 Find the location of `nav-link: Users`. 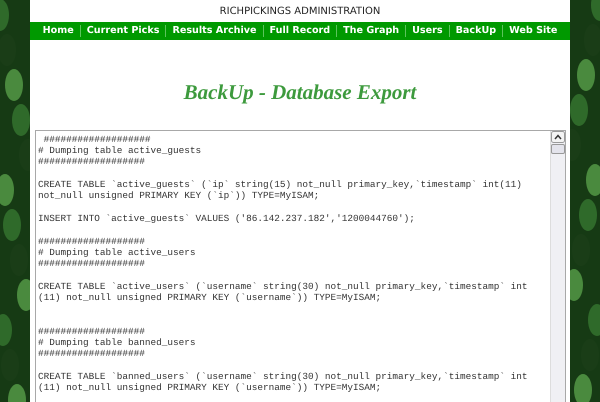

nav-link: Users is located at coordinates (427, 31).